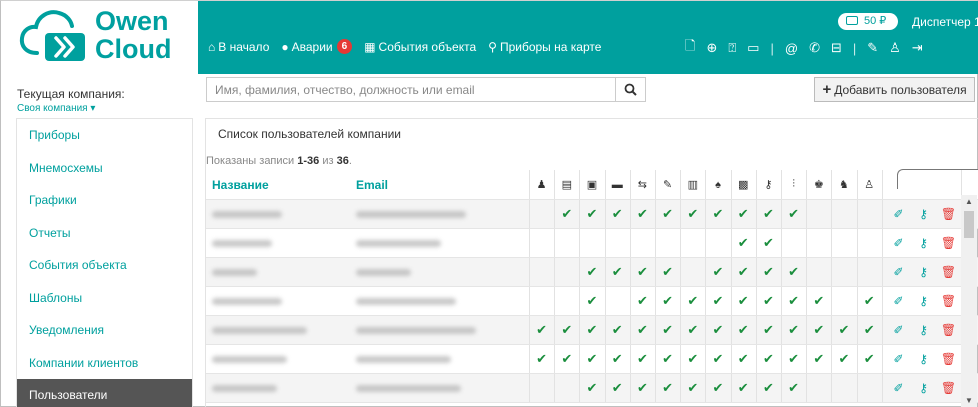 The height and width of the screenshot is (407, 978). I want to click on brand-text: Owen Cloud, so click(133, 35).